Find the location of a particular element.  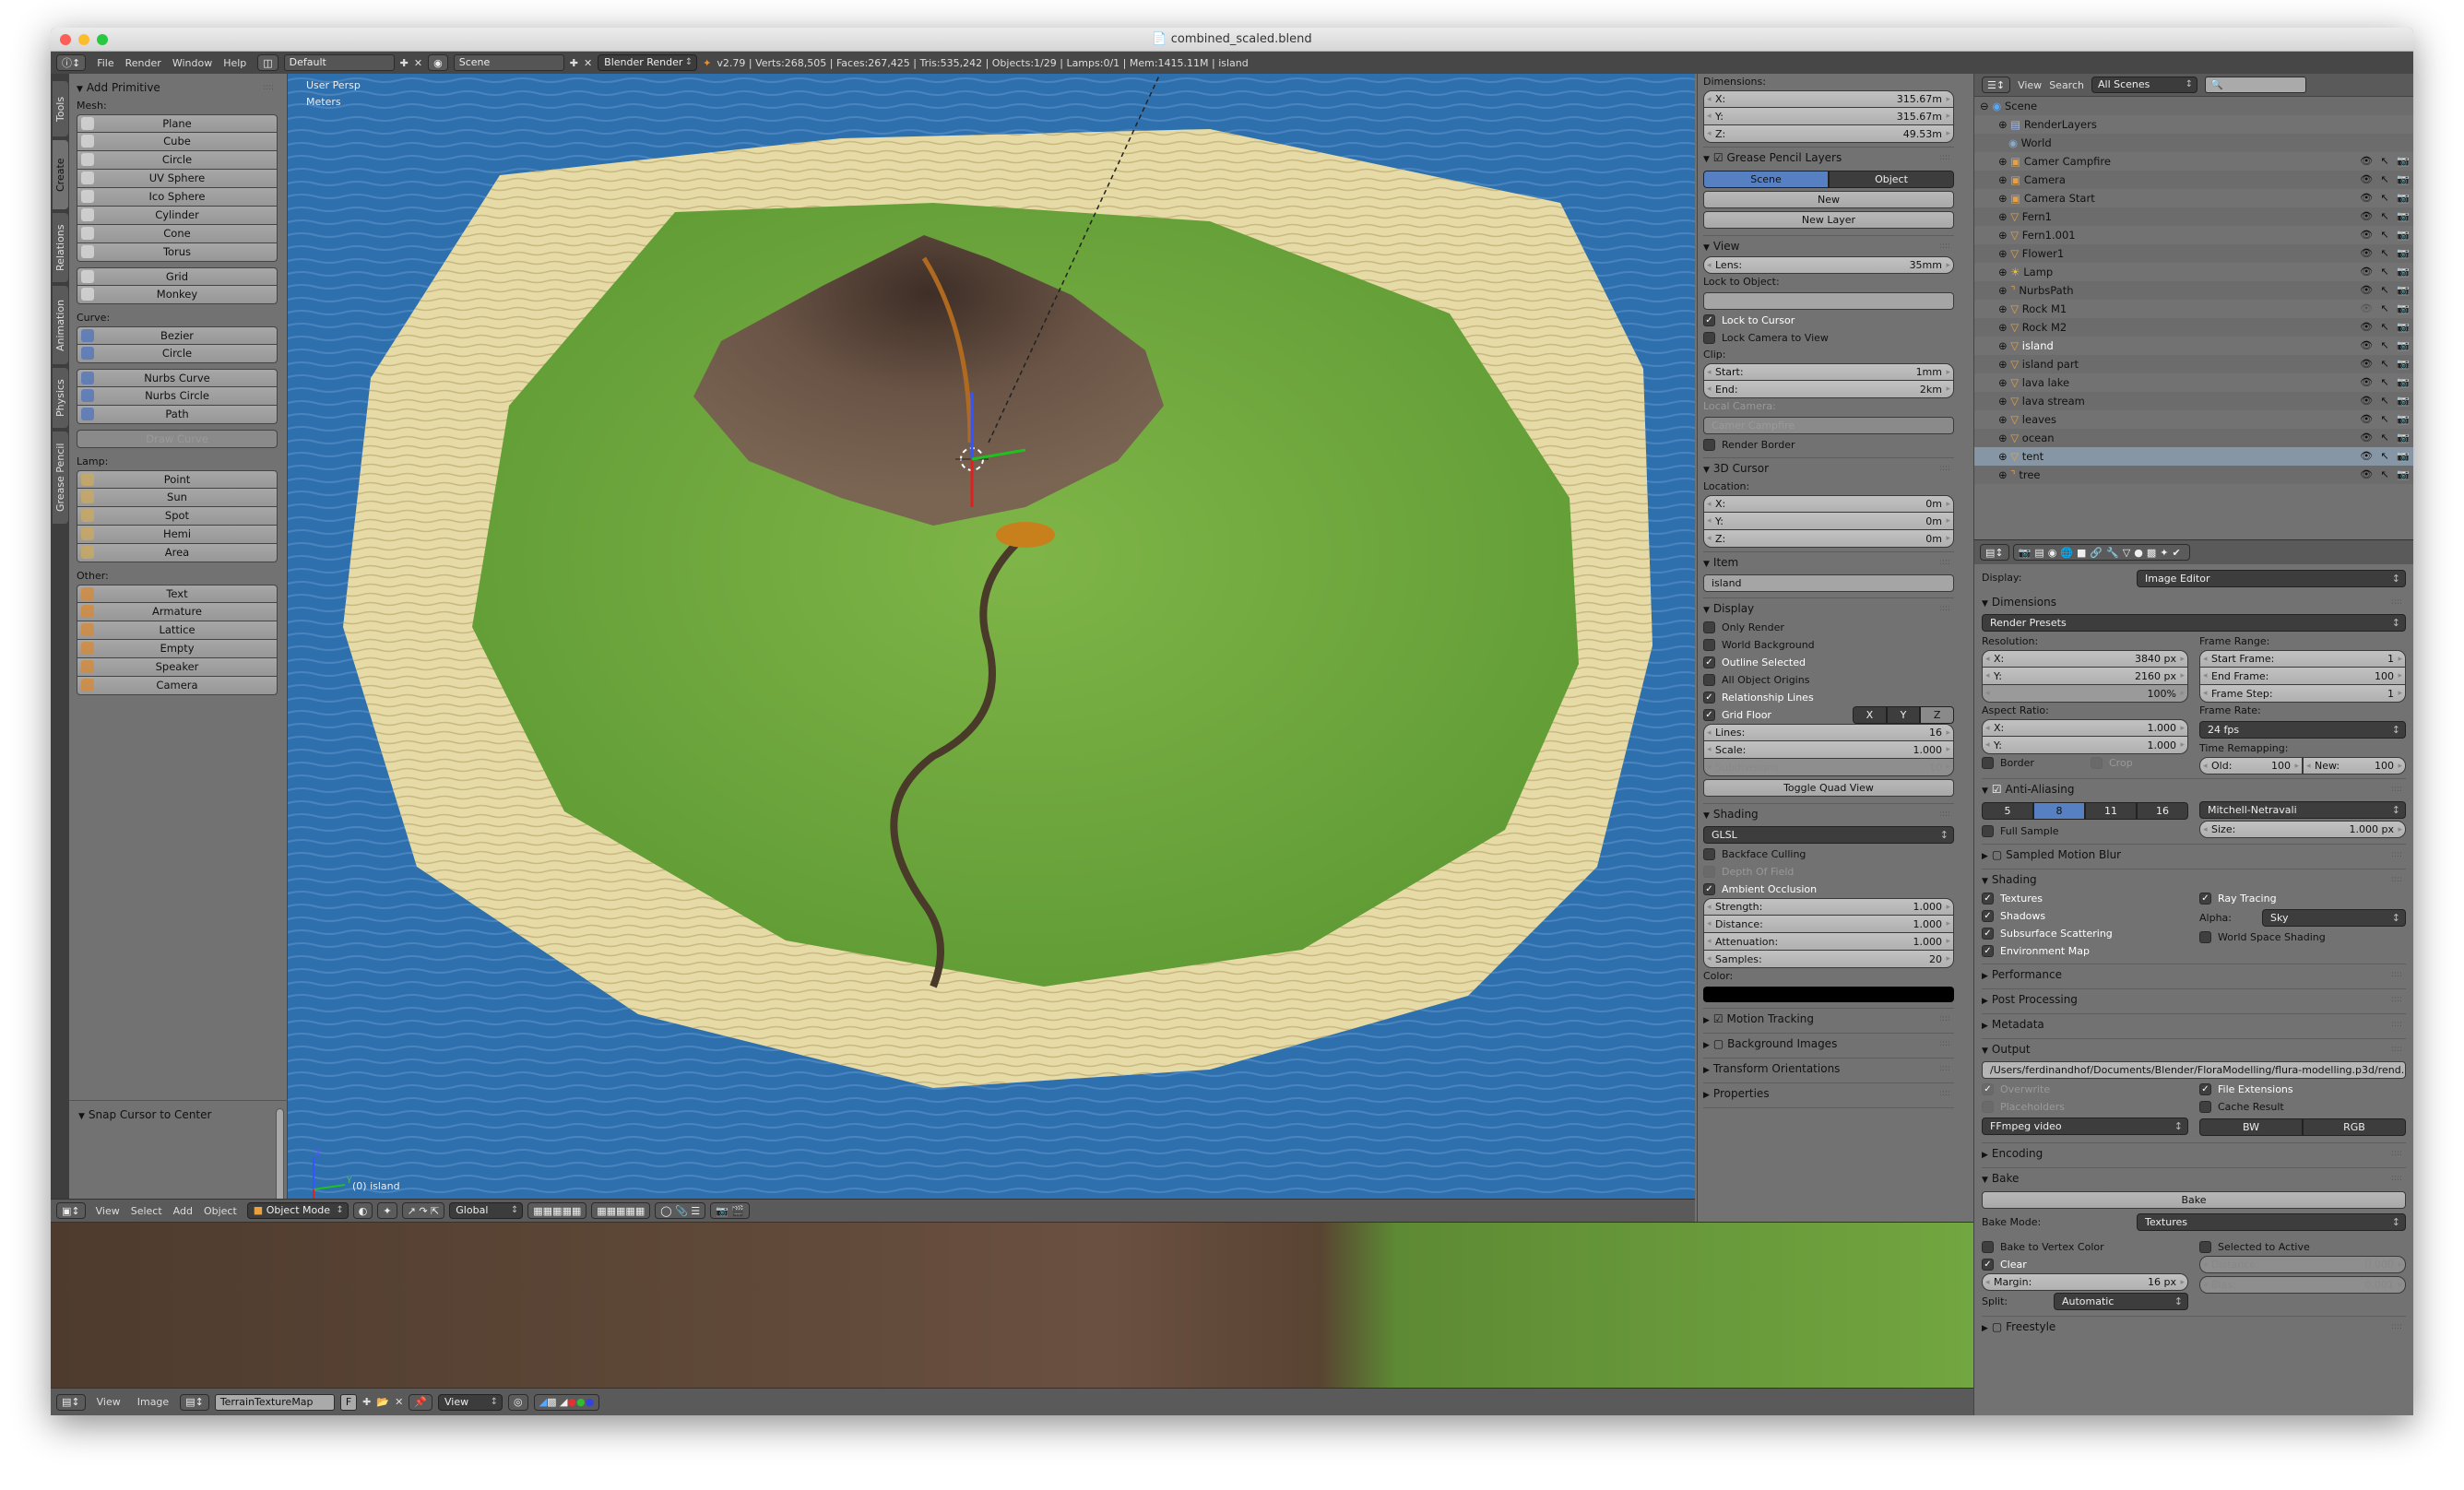

add-point-button: Point is located at coordinates (178, 479).